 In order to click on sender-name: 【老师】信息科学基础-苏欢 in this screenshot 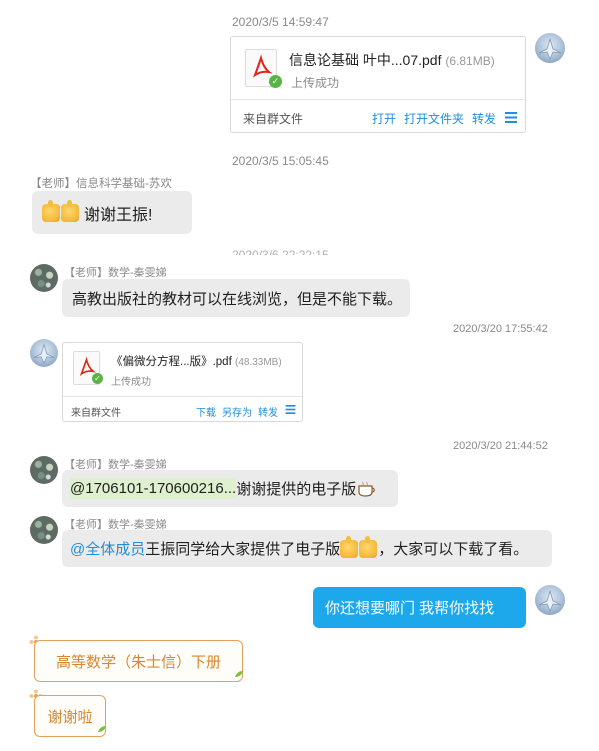, I will do `click(101, 184)`.